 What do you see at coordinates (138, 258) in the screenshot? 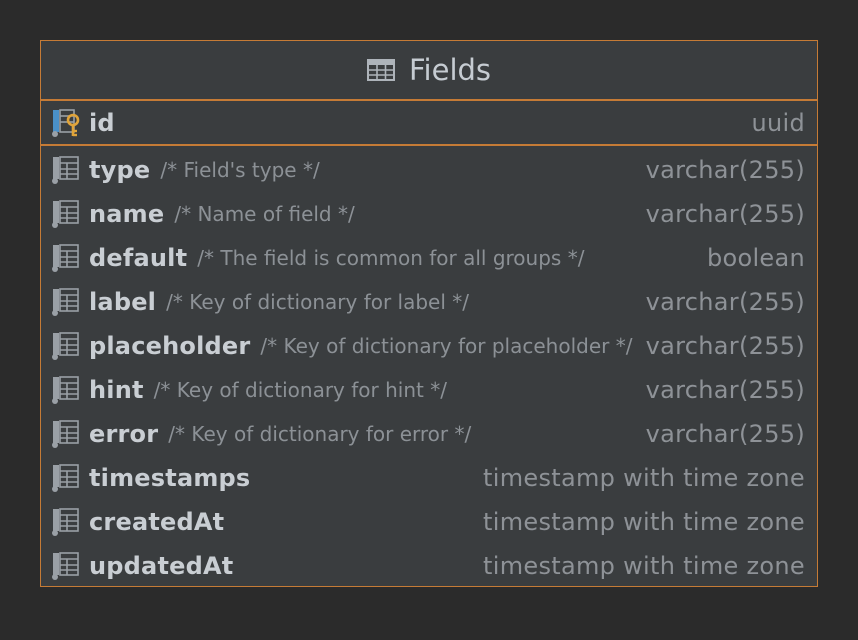
I see `column-name: default` at bounding box center [138, 258].